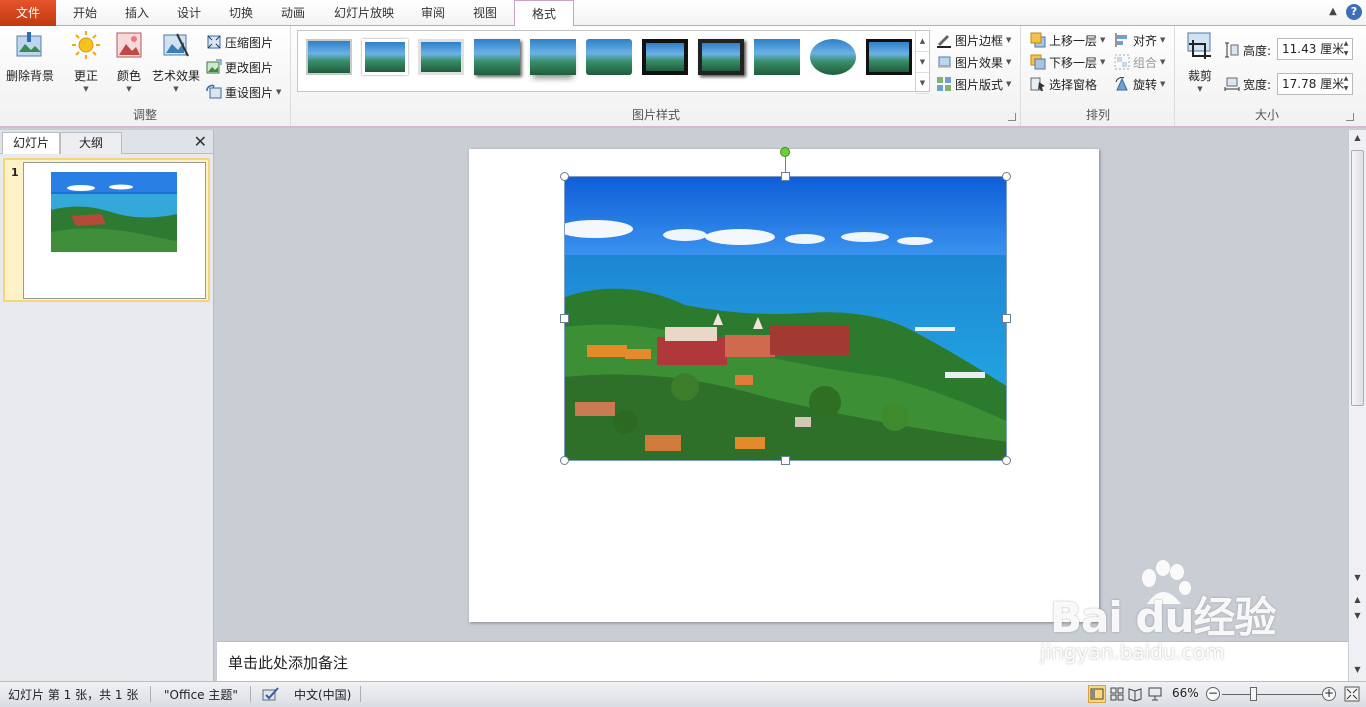  I want to click on reset-picture-button: 重设图片 ▼, so click(243, 92).